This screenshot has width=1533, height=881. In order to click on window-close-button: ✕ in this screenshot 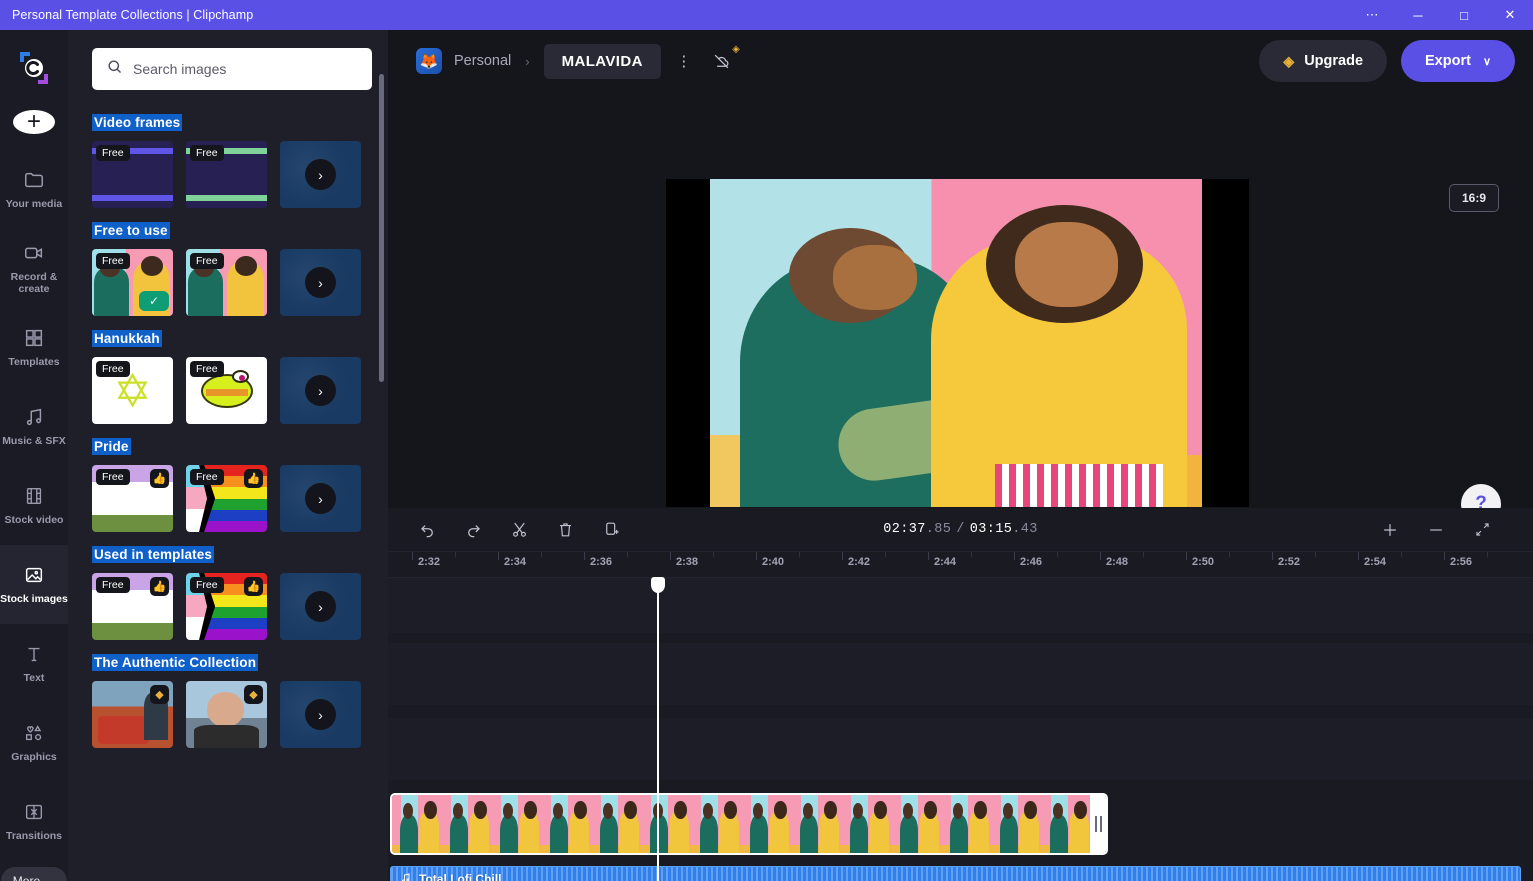, I will do `click(1510, 15)`.